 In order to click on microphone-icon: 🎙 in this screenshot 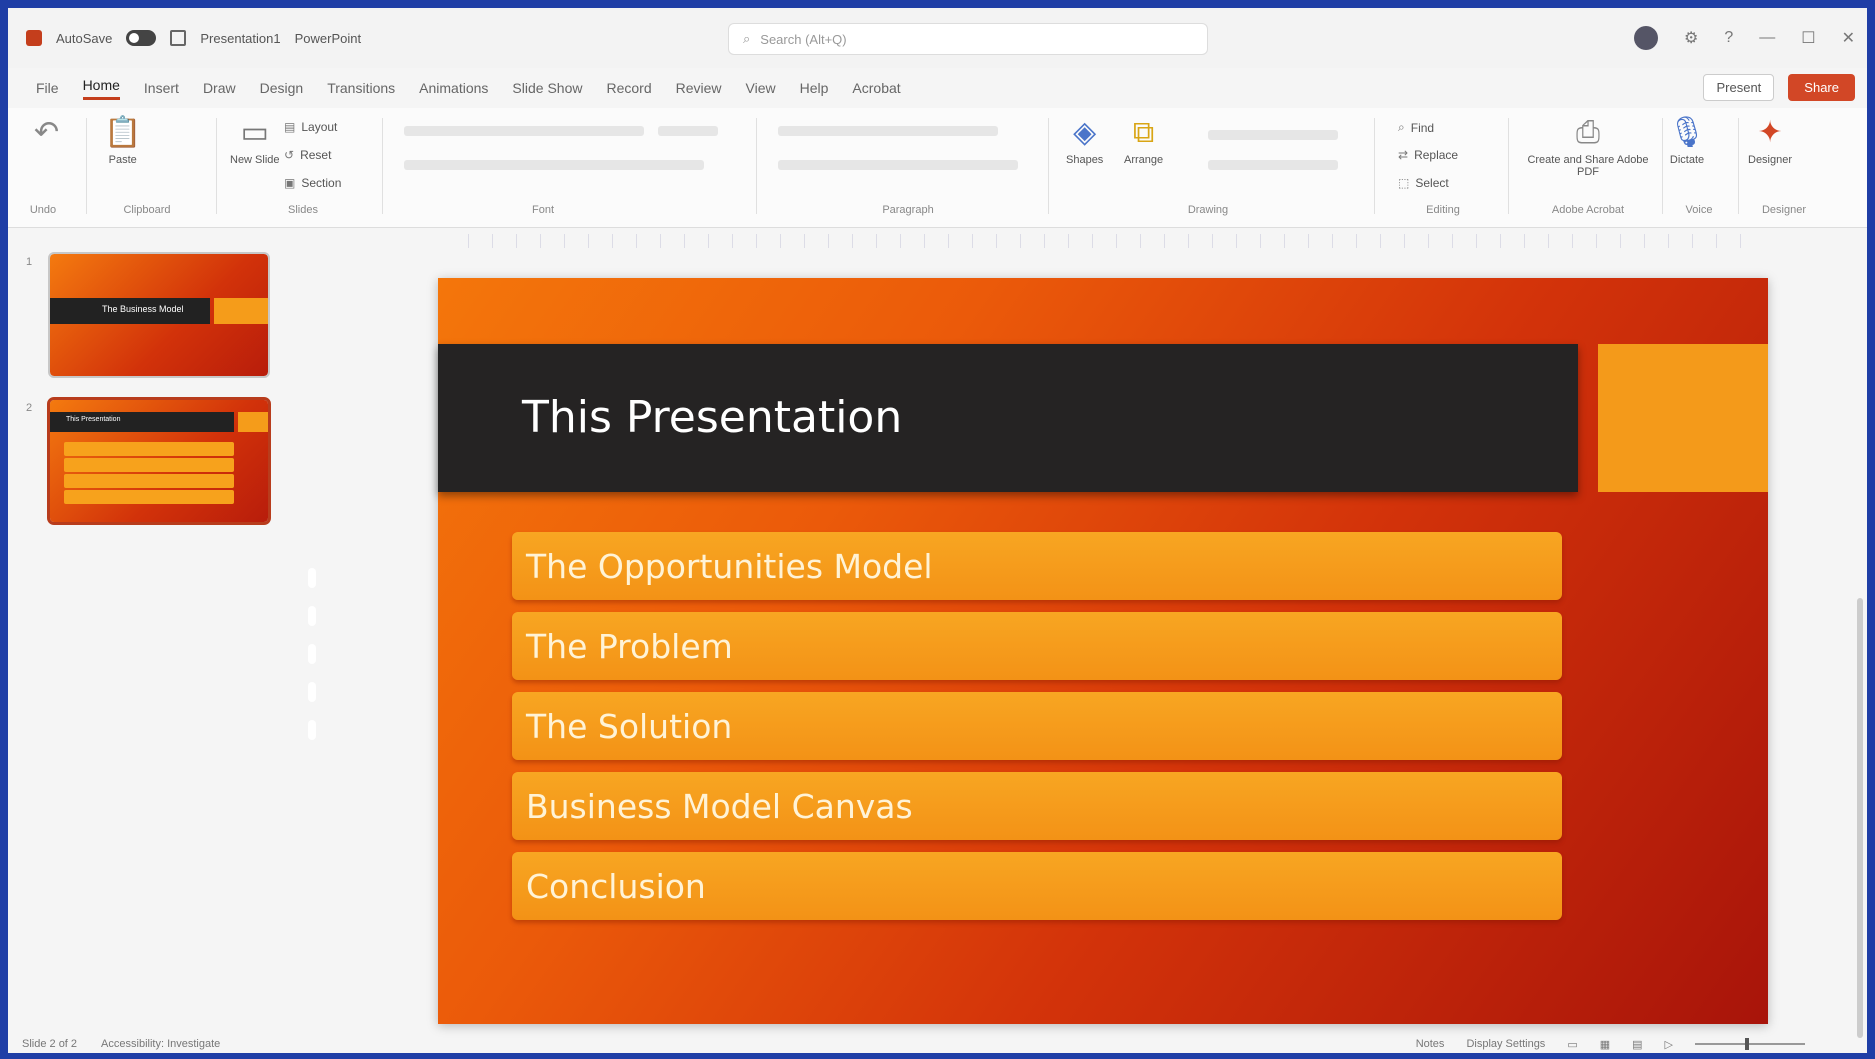, I will do `click(1687, 132)`.